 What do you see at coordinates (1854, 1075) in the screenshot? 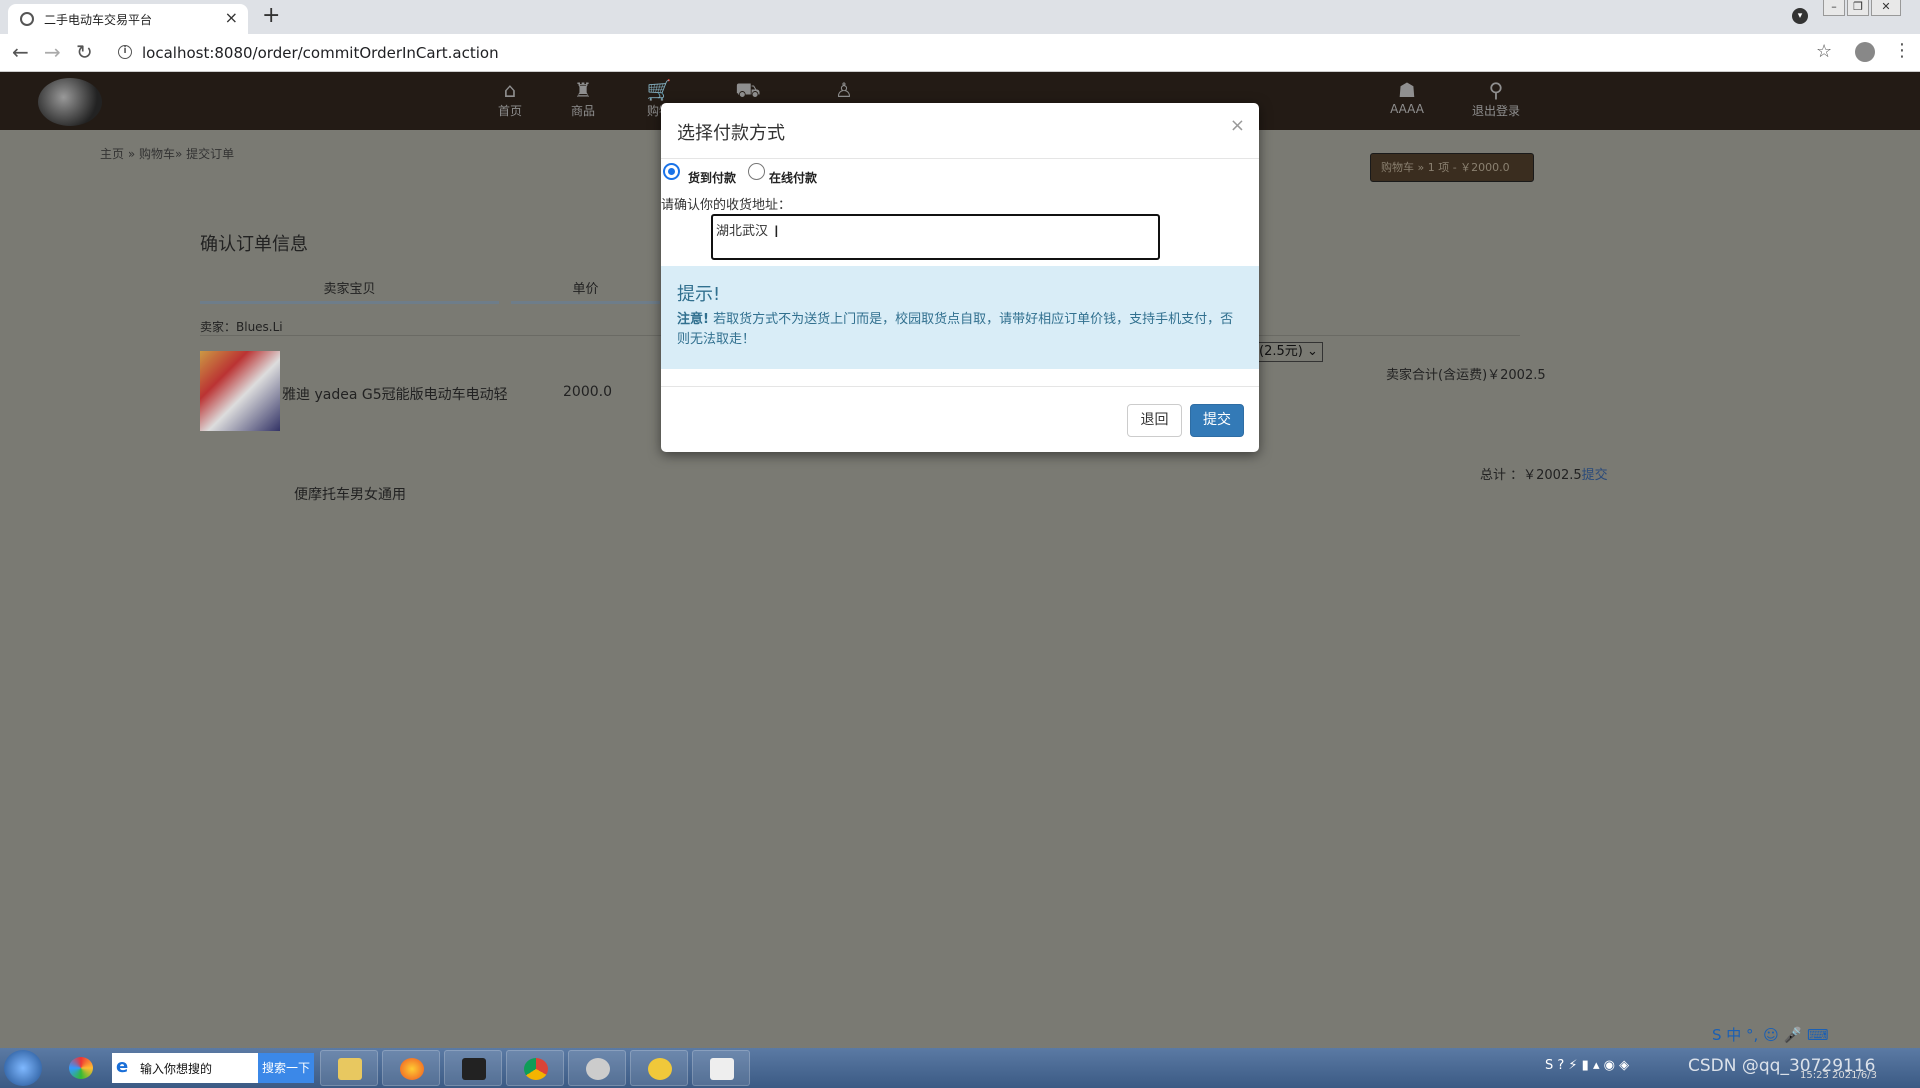
I see `clock-date: 2021/6/3` at bounding box center [1854, 1075].